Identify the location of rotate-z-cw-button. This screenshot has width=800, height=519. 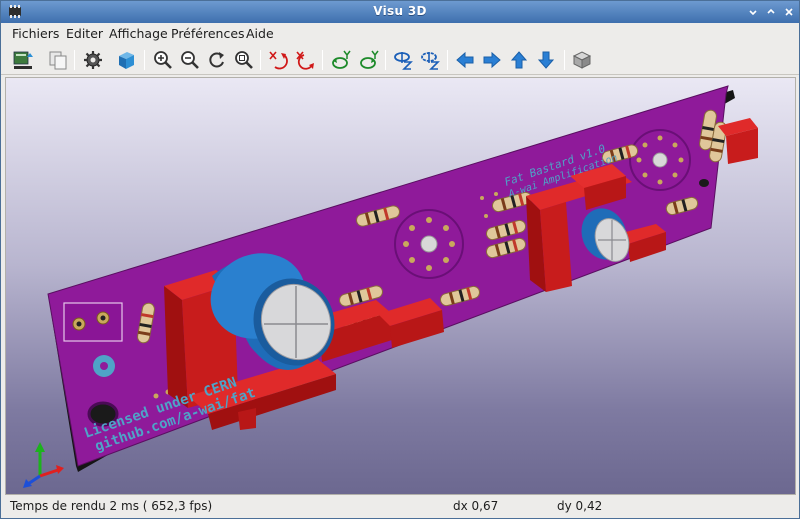
(403, 60).